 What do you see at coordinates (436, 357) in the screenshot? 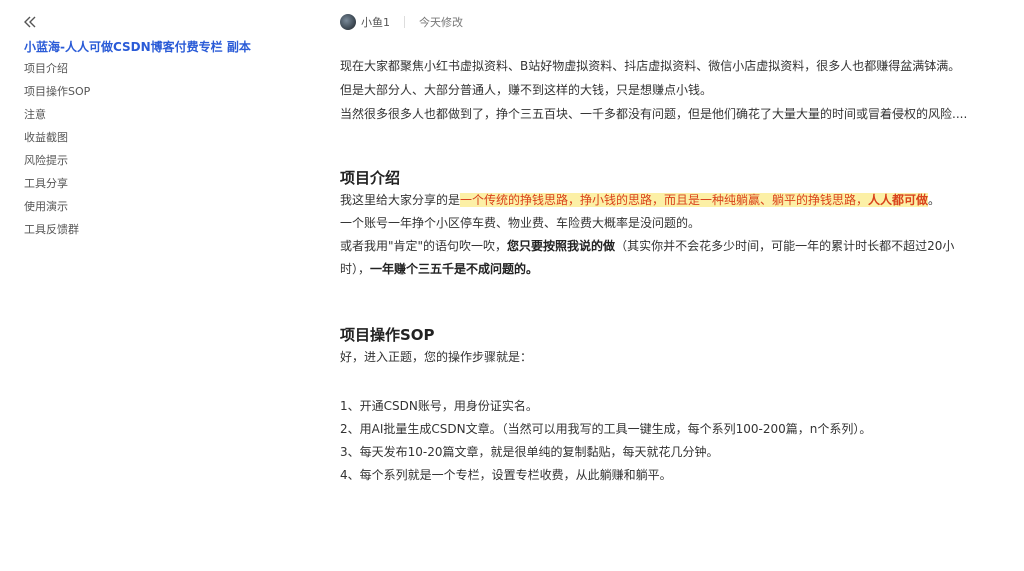
I see `sop-lead-paragraph: 好，进入正题，您的操作步骤就是：` at bounding box center [436, 357].